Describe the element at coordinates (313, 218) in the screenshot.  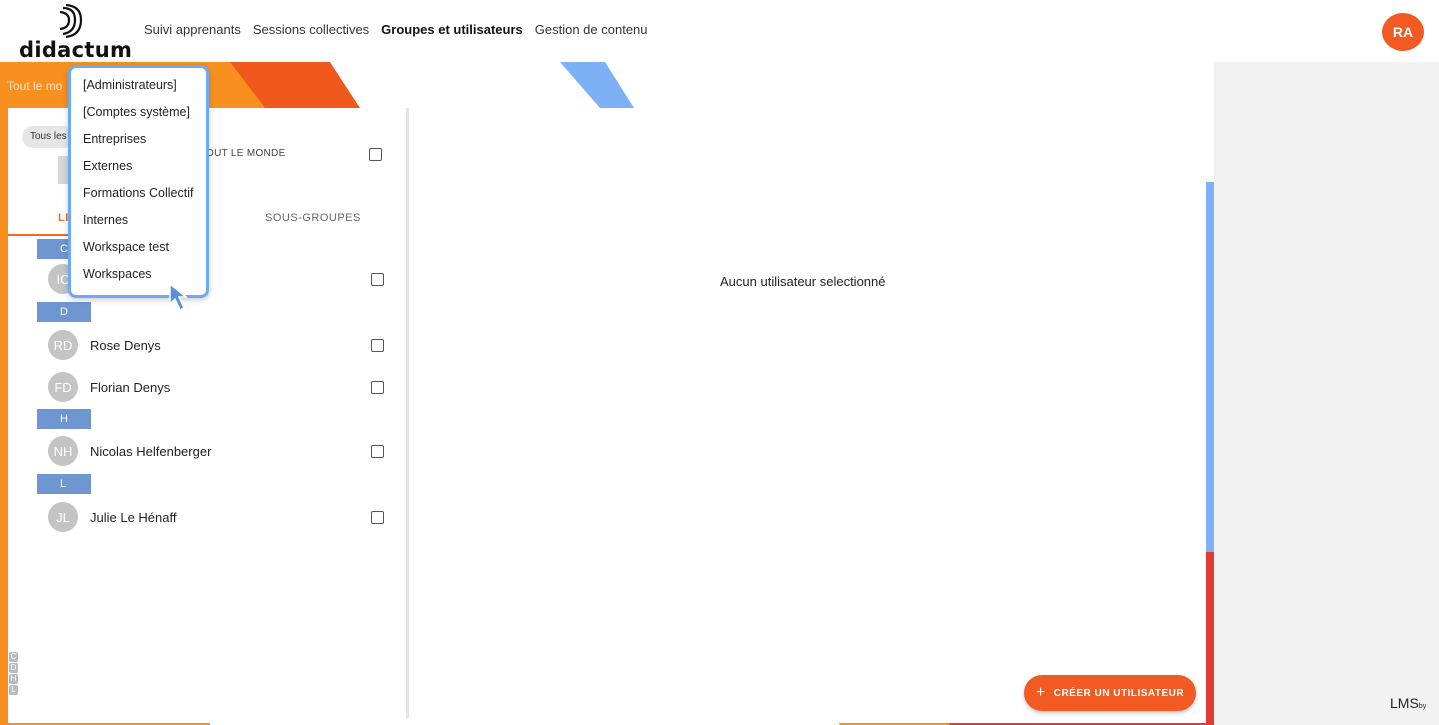
I see `tab-subgroups: SOUS-GROUPES` at that location.